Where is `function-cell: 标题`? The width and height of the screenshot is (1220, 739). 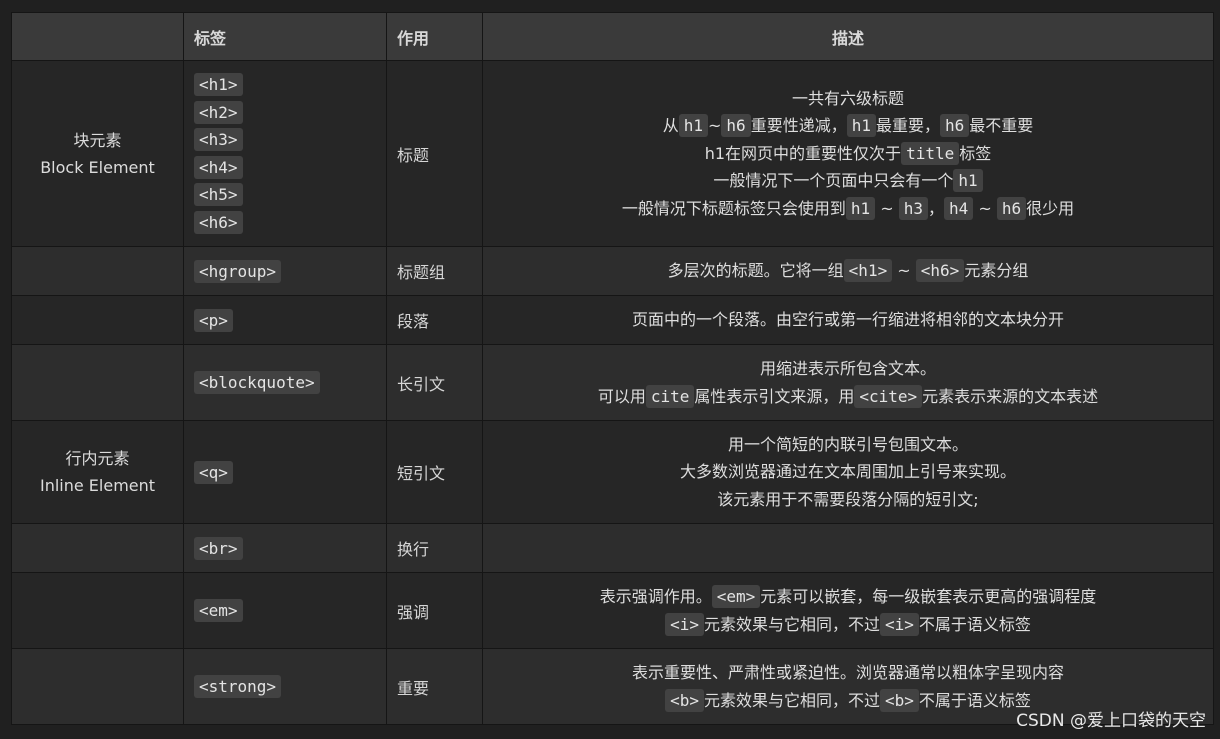 function-cell: 标题 is located at coordinates (434, 153).